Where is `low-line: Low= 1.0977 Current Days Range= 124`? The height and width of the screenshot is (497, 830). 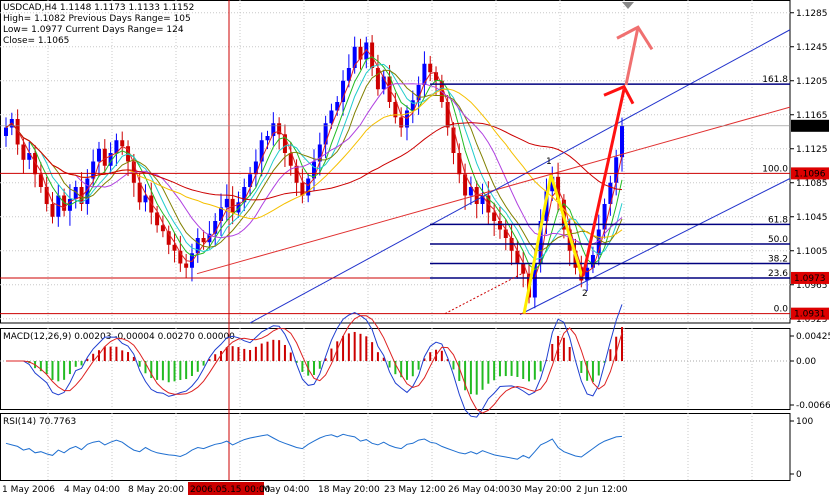 low-line: Low= 1.0977 Current Days Range= 124 is located at coordinates (93, 30).